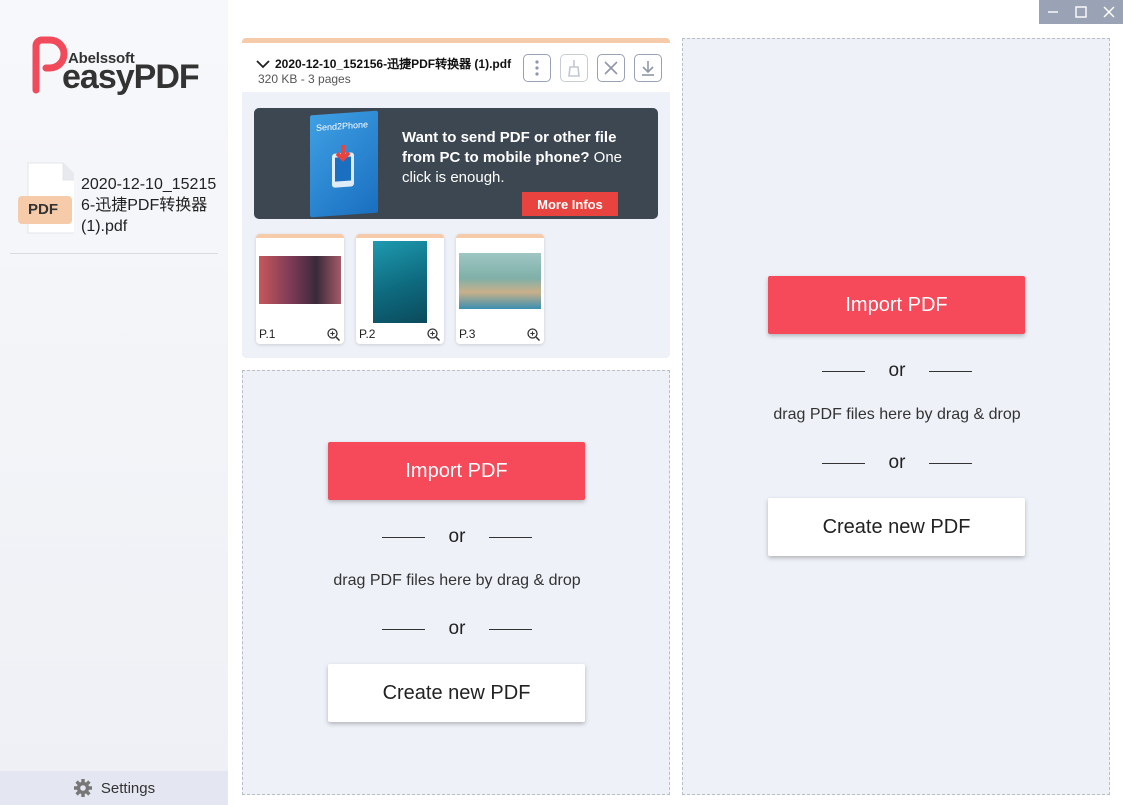  I want to click on sidebar-file-item: PDF 2020-12-10_152156-迅捷PDF转换器 (1).pdf, so click(114, 208).